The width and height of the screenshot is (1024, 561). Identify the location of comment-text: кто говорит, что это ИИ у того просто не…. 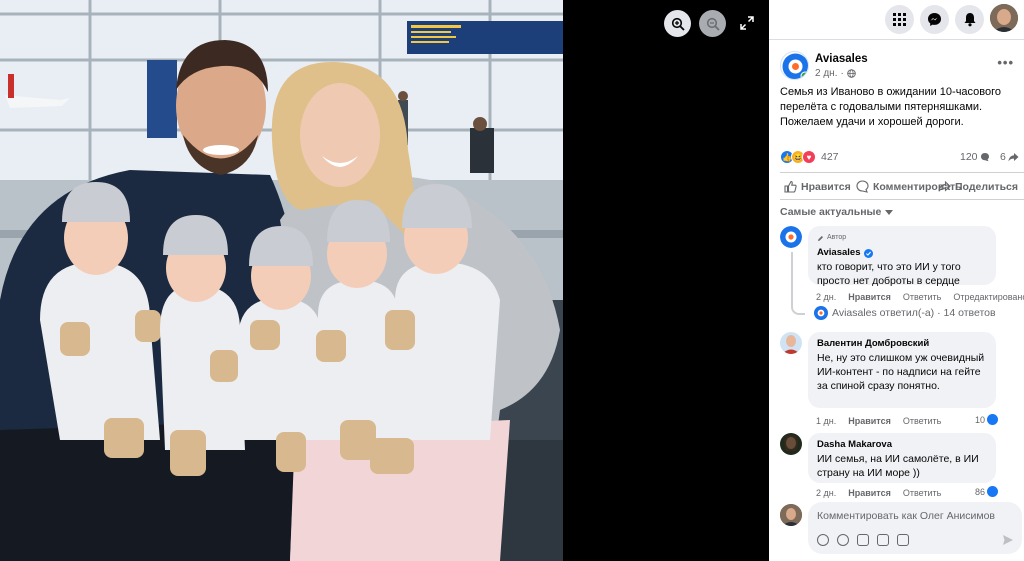
(889, 274).